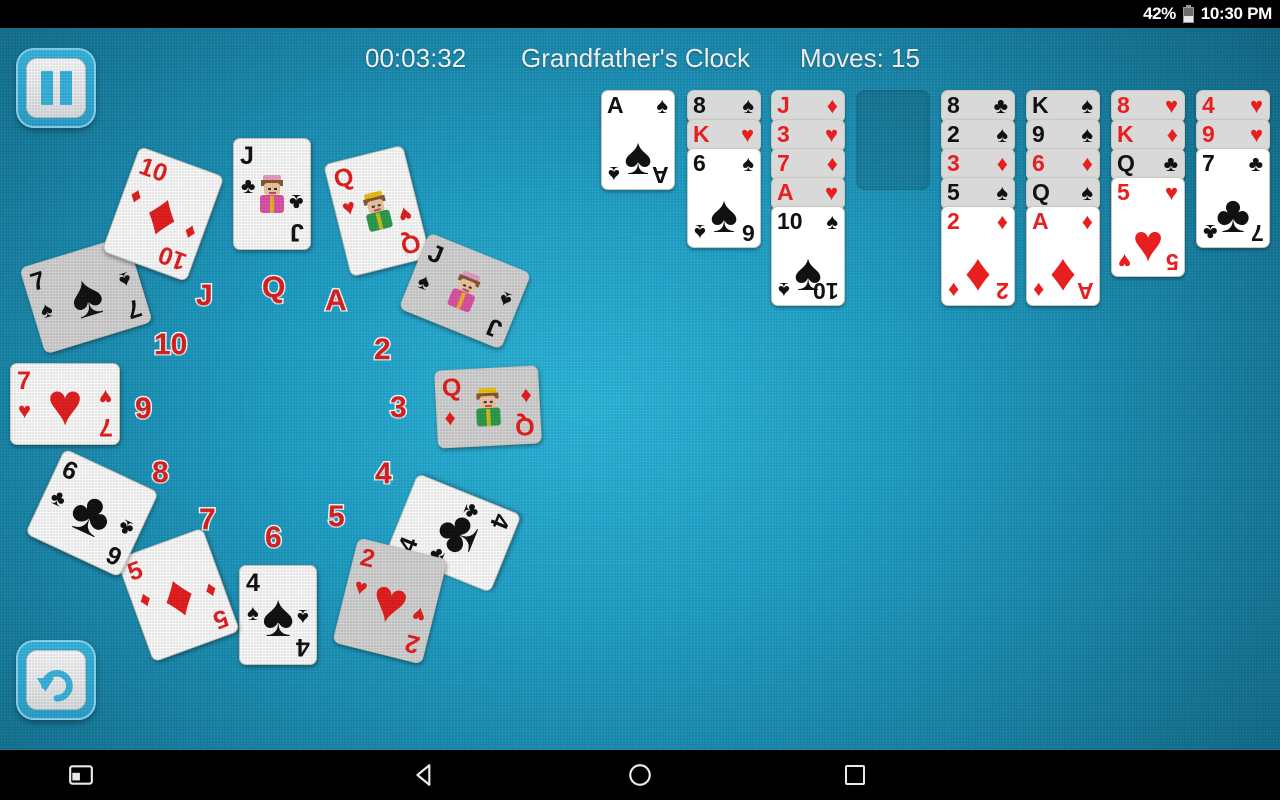  Describe the element at coordinates (635, 58) in the screenshot. I see `game-title: Grandfather's Clock` at that location.